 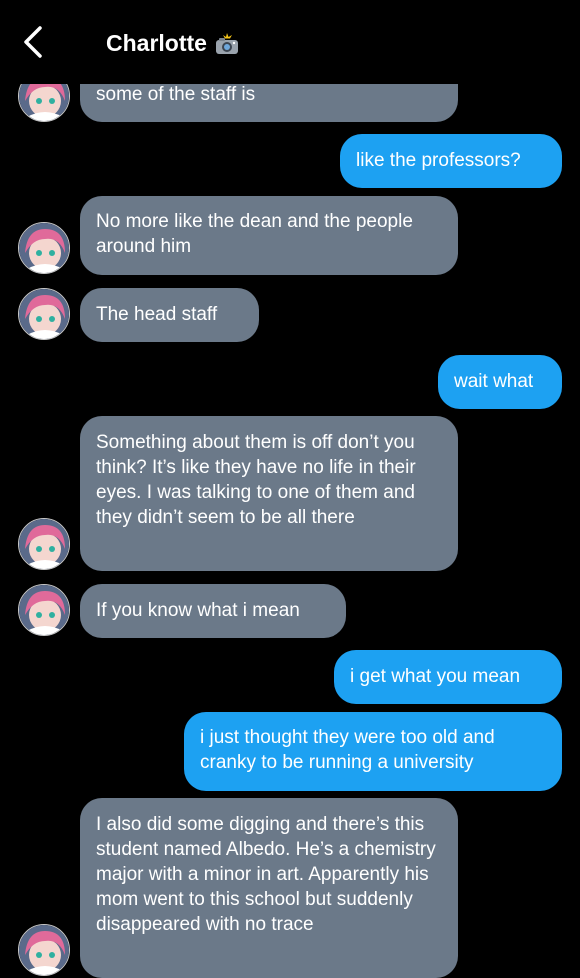 What do you see at coordinates (500, 382) in the screenshot?
I see `outgoing-message: wait what` at bounding box center [500, 382].